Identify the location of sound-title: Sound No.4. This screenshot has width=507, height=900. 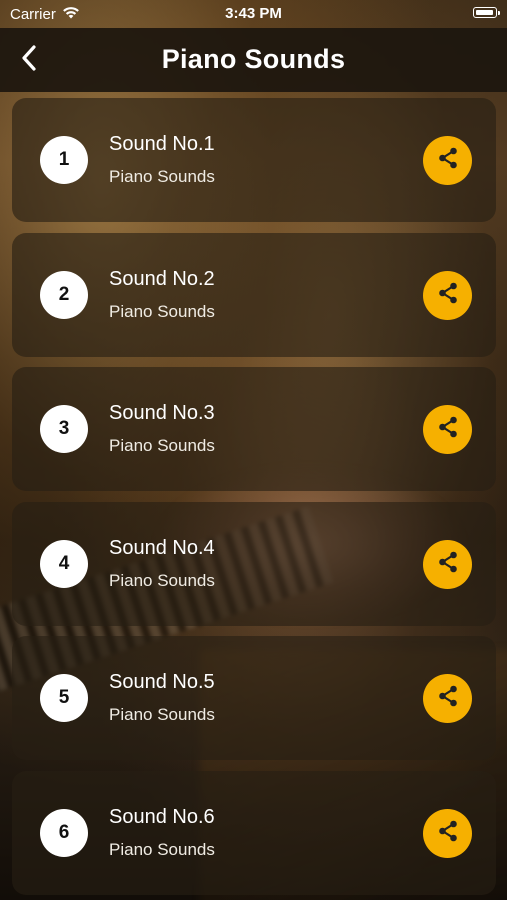
(162, 547).